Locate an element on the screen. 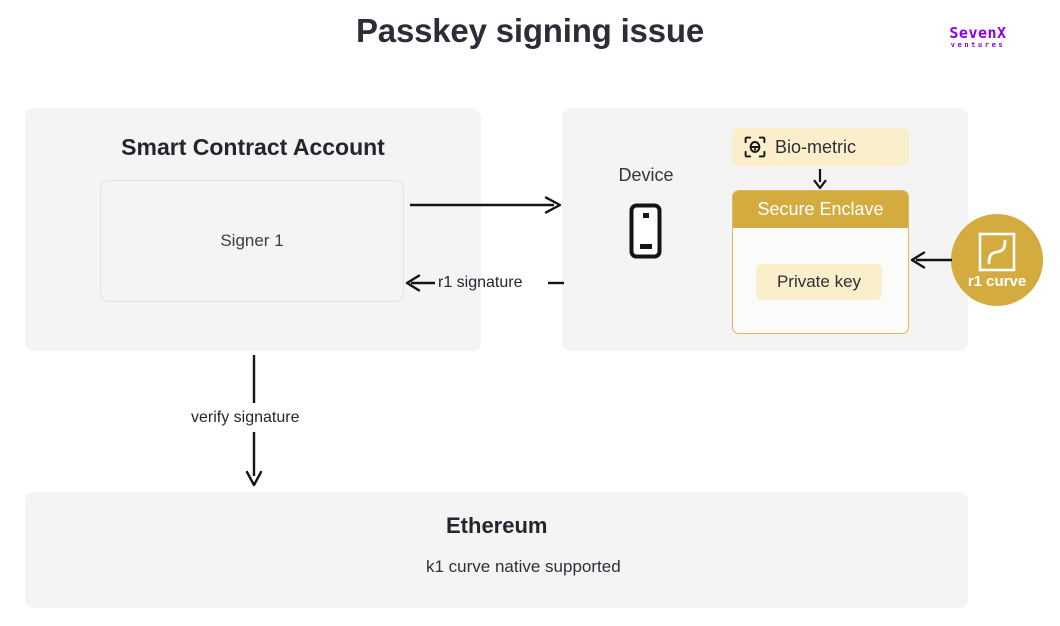 This screenshot has height=626, width=1060. verify-signature-line-segment is located at coordinates (254, 379).